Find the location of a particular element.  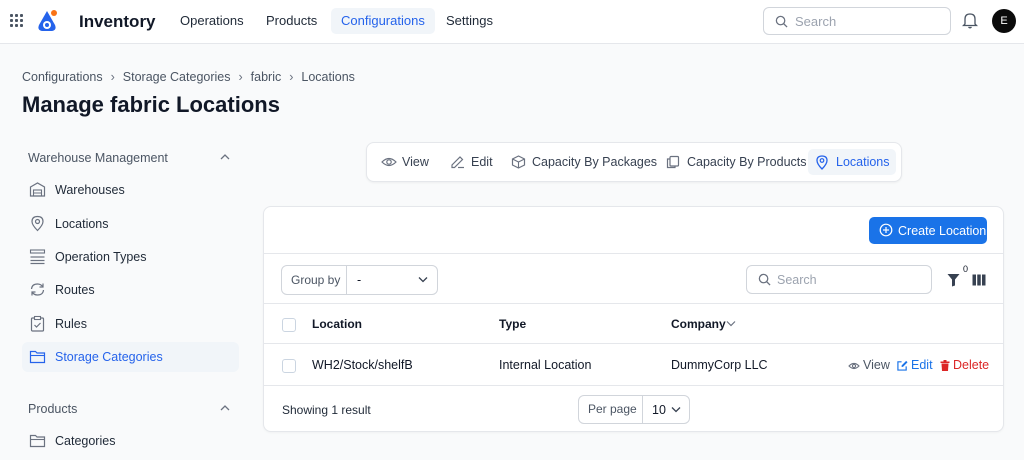

app-grid-icon is located at coordinates (17, 21).